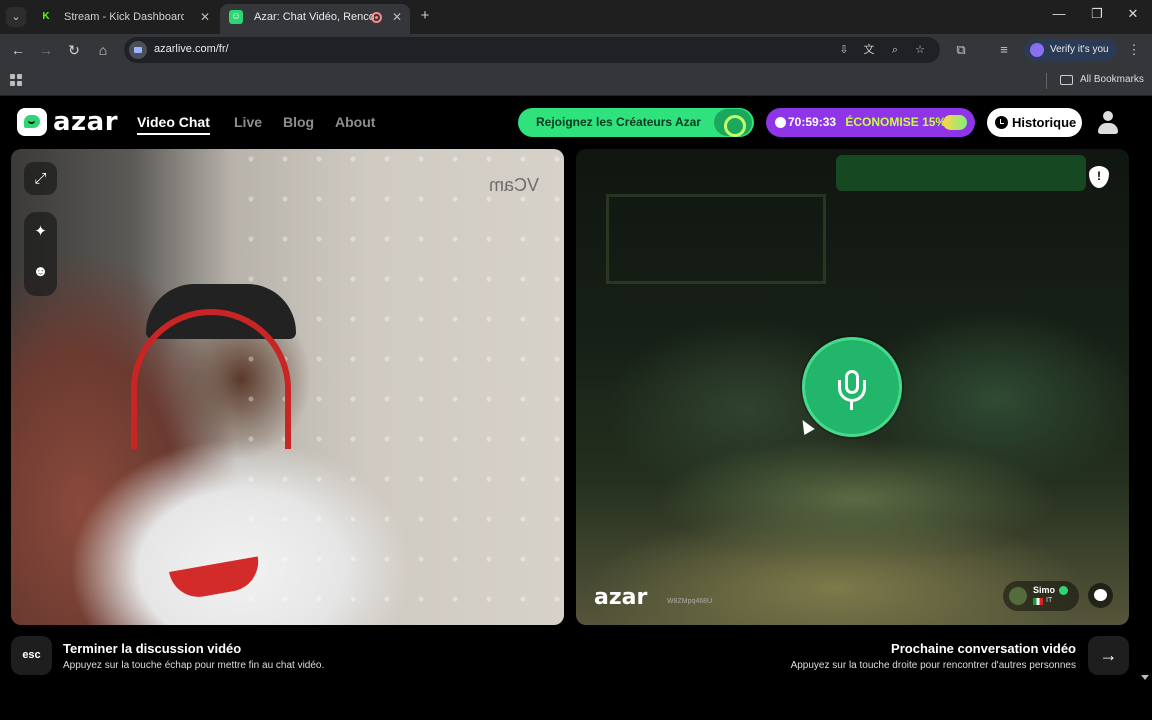  Describe the element at coordinates (733, 123) in the screenshot. I see `creators-badge-icon` at that location.